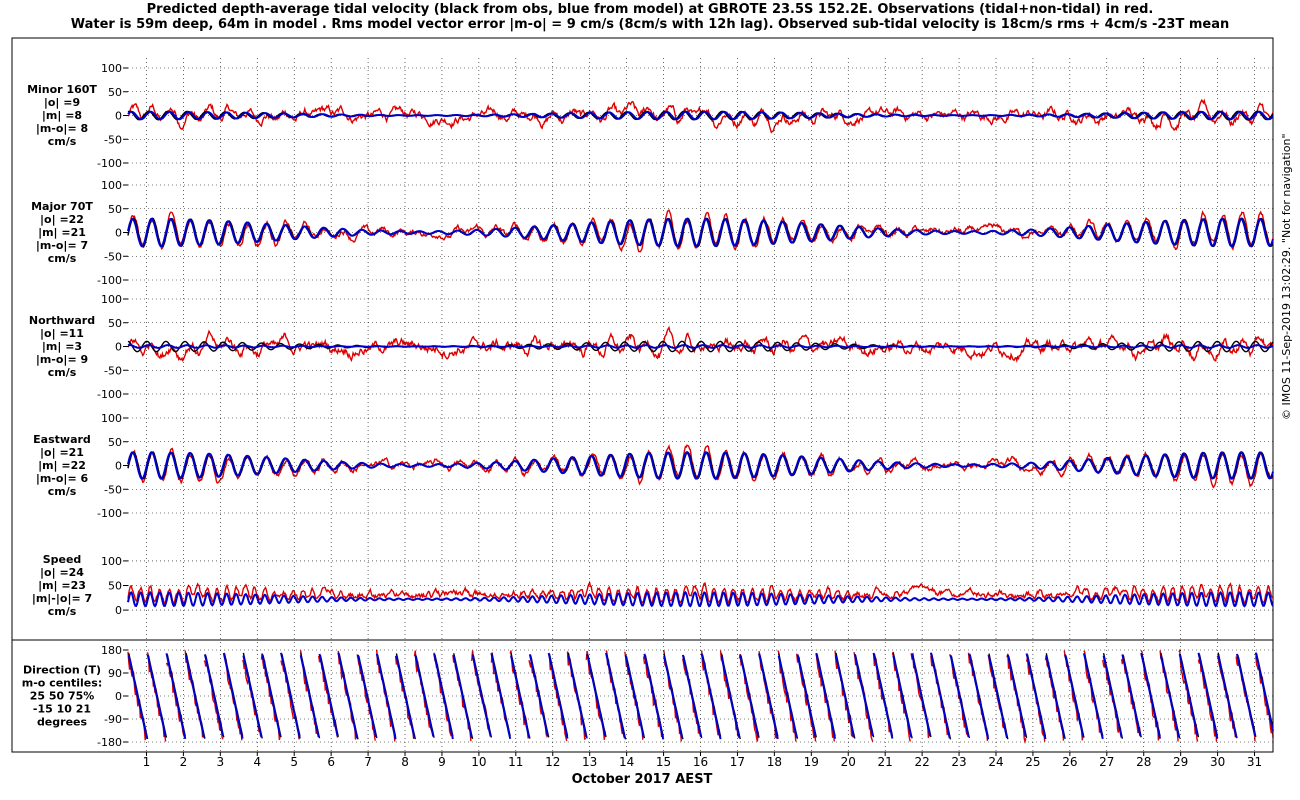 Image resolution: width=1300 pixels, height=800 pixels. What do you see at coordinates (62, 465) in the screenshot?
I see `panel-label: |m| =22` at bounding box center [62, 465].